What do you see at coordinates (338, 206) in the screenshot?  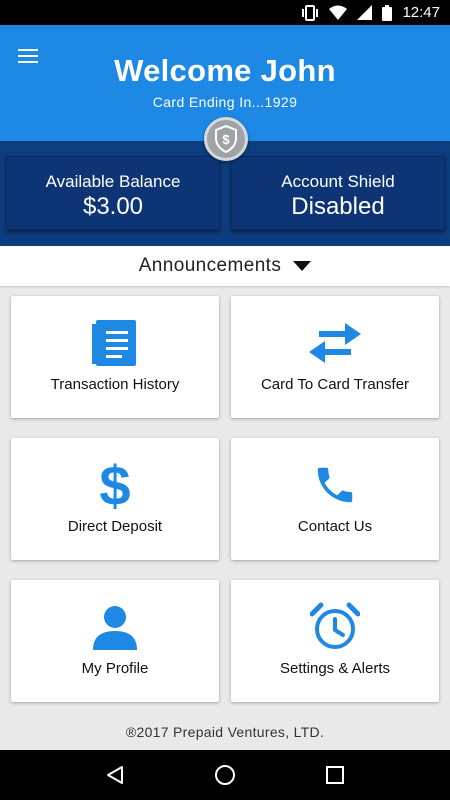 I see `account-shield-value: Disabled` at bounding box center [338, 206].